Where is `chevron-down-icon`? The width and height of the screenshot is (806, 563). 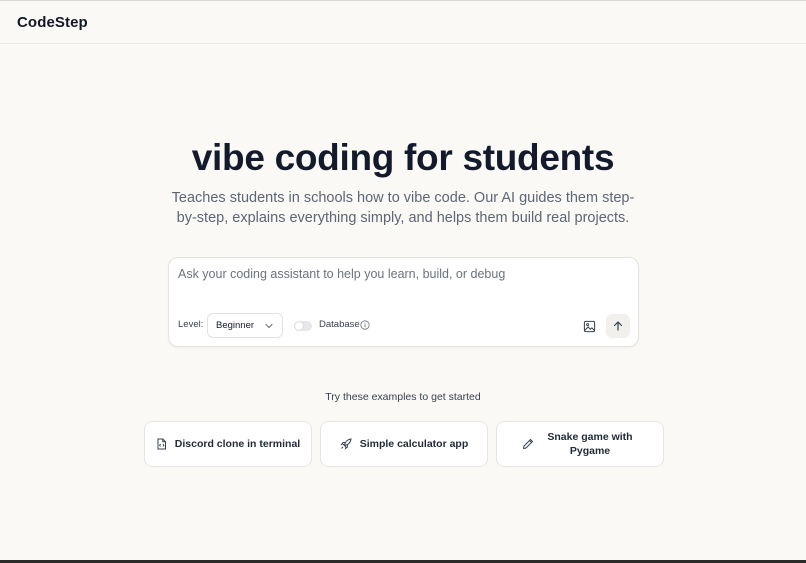 chevron-down-icon is located at coordinates (269, 326).